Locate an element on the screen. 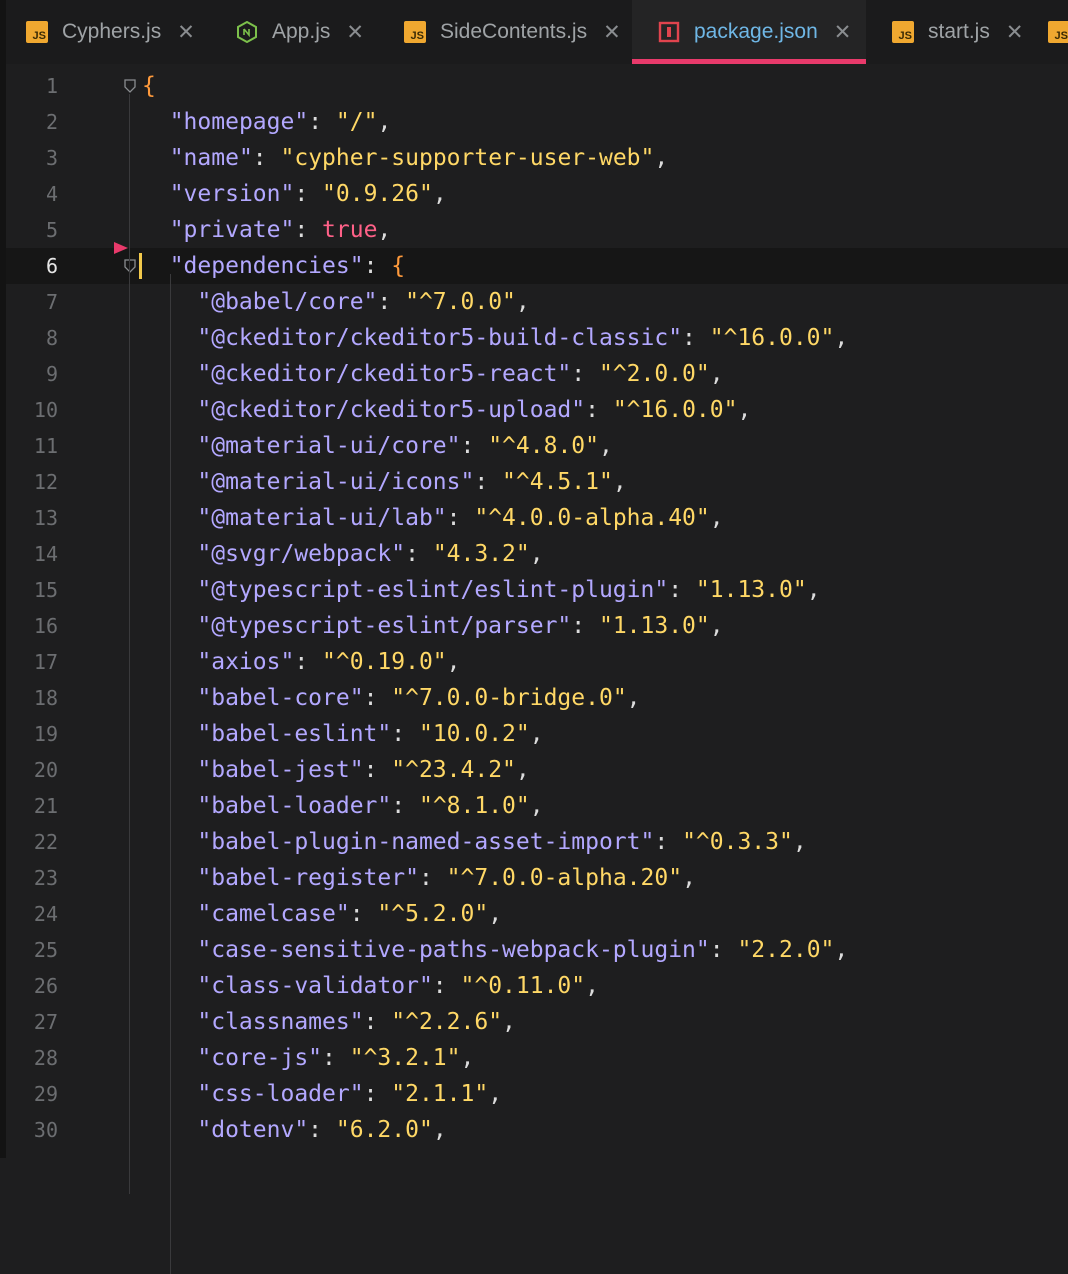 This screenshot has height=1274, width=1068. code-line: 9 "@ckeditor/ckeditor5-react": "^2.0.0", is located at coordinates (537, 374).